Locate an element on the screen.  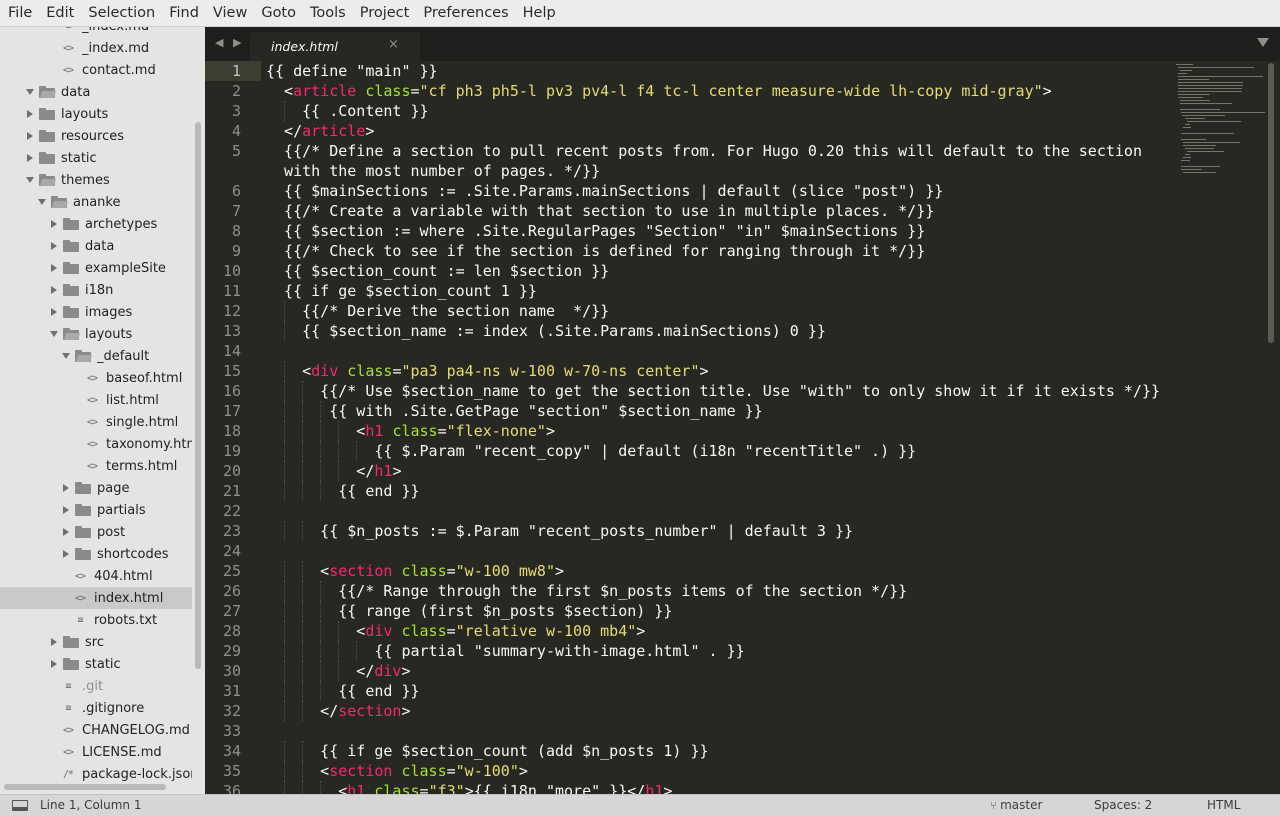
tab-list-dropdown-icon is located at coordinates (1263, 42).